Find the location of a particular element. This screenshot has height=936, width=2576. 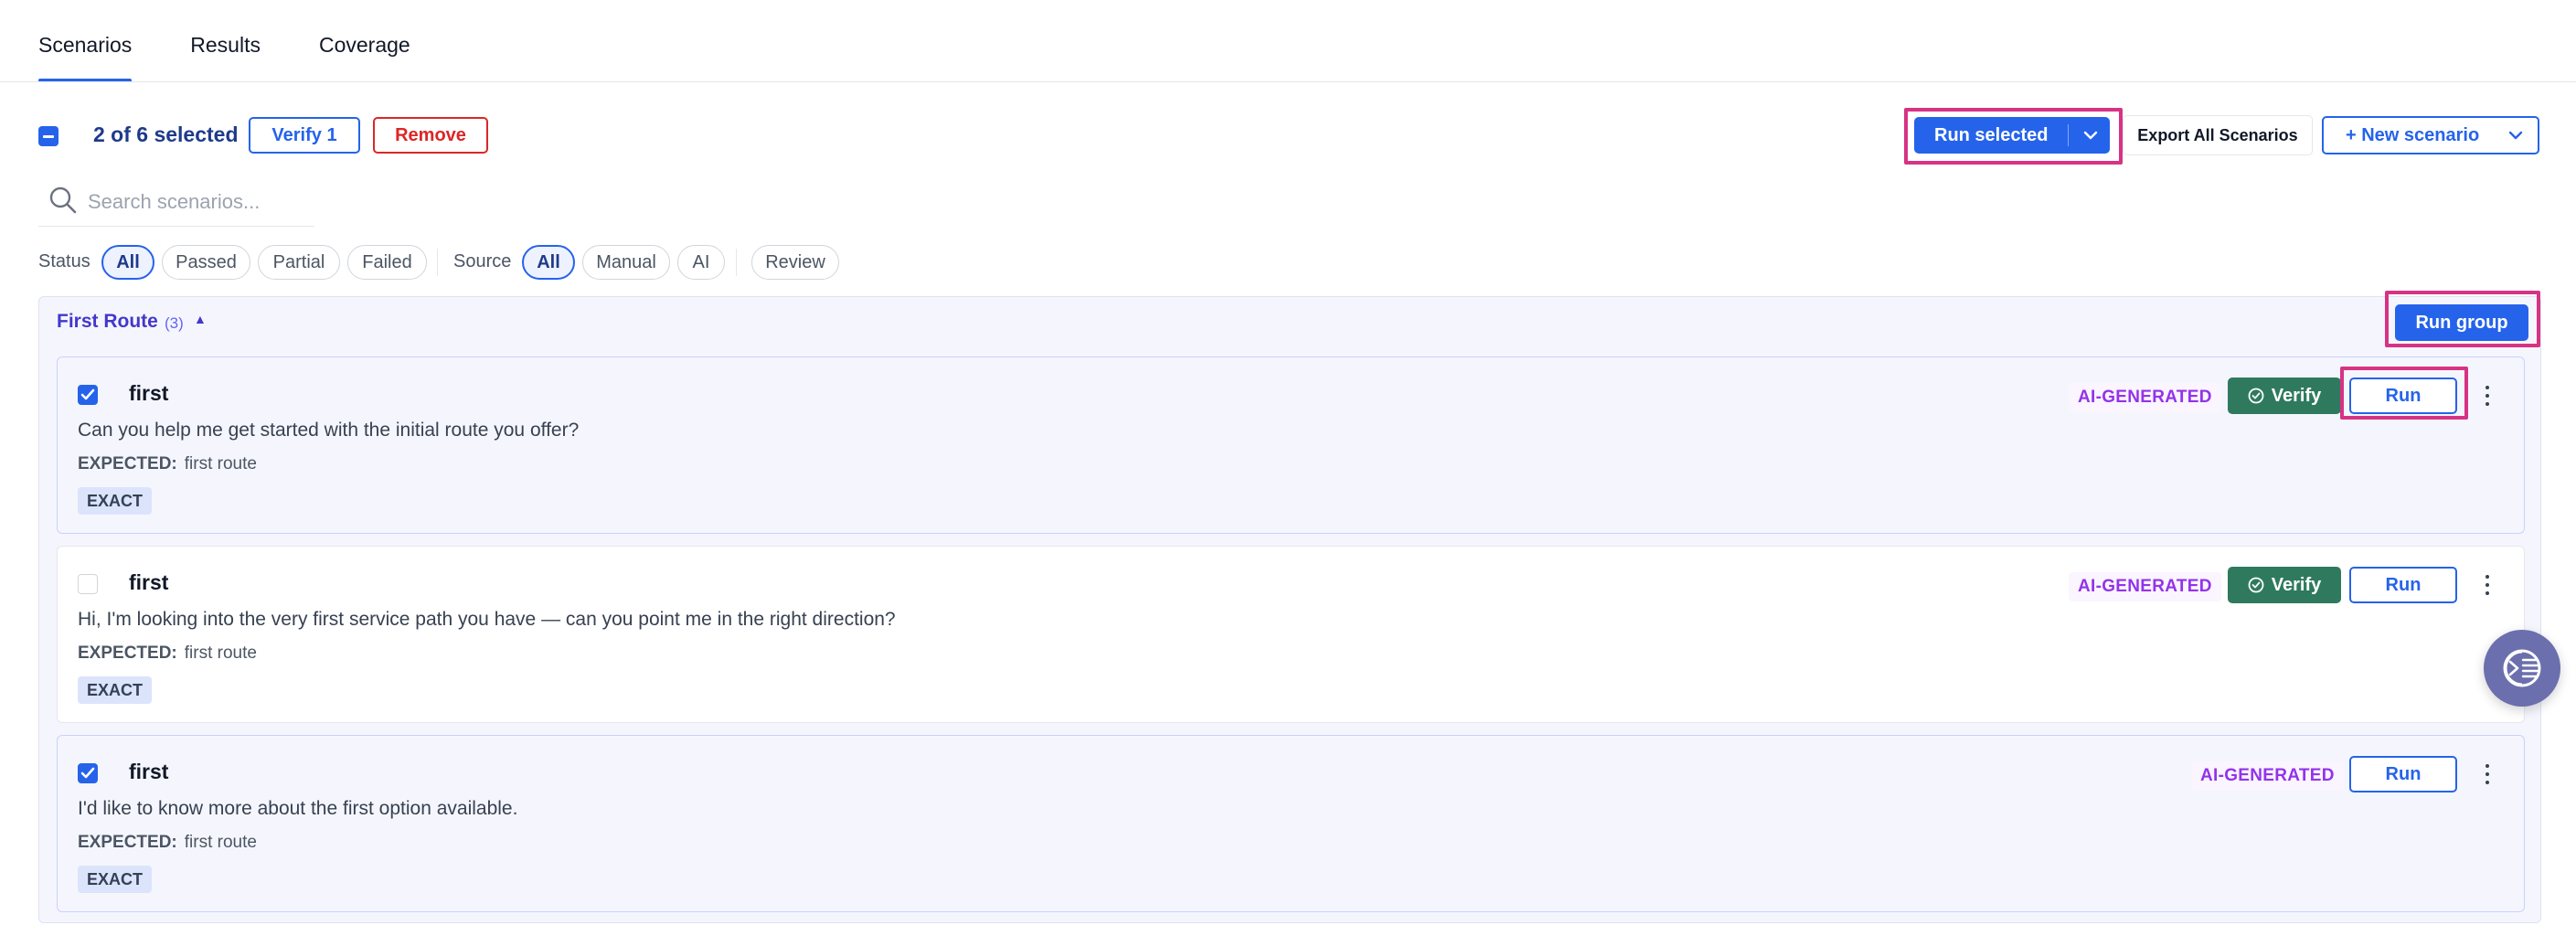

tab-divider is located at coordinates (1288, 82).